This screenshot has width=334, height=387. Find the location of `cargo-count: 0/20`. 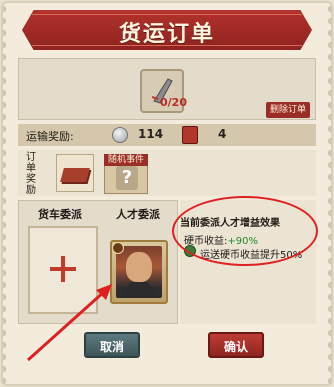

cargo-count: 0/20 is located at coordinates (173, 102).